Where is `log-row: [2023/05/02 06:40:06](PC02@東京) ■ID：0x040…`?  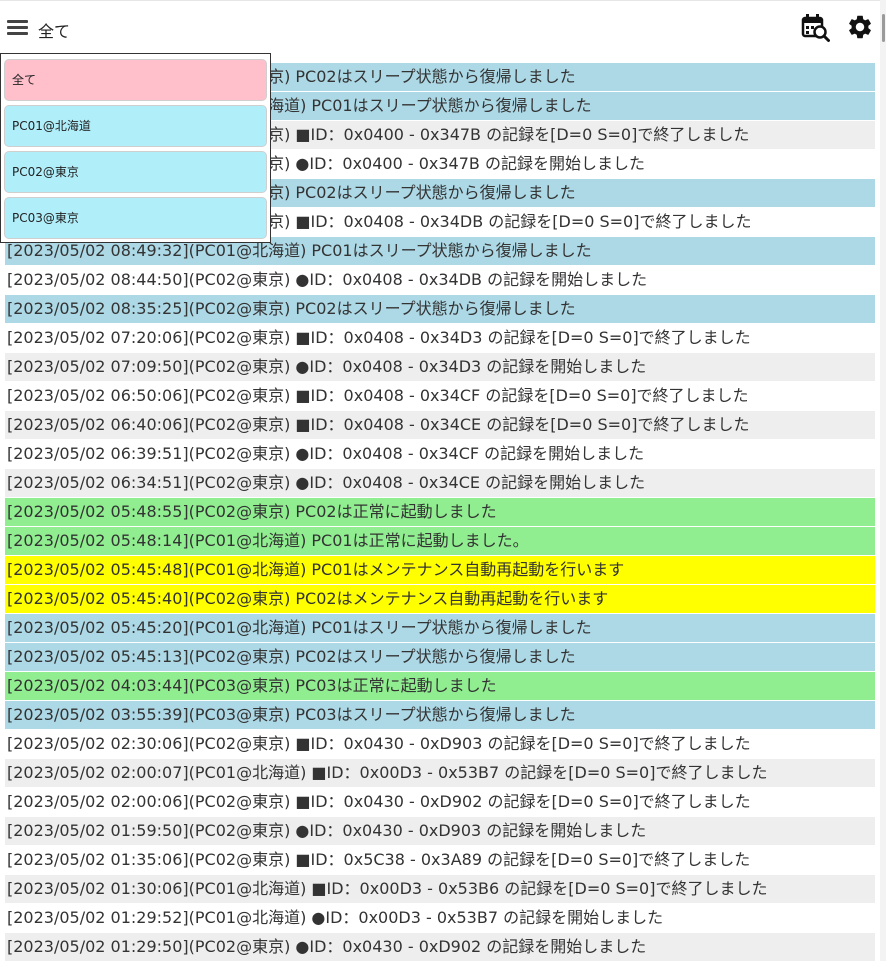
log-row: [2023/05/02 06:40:06](PC02@東京) ■ID：0x040… is located at coordinates (440, 425).